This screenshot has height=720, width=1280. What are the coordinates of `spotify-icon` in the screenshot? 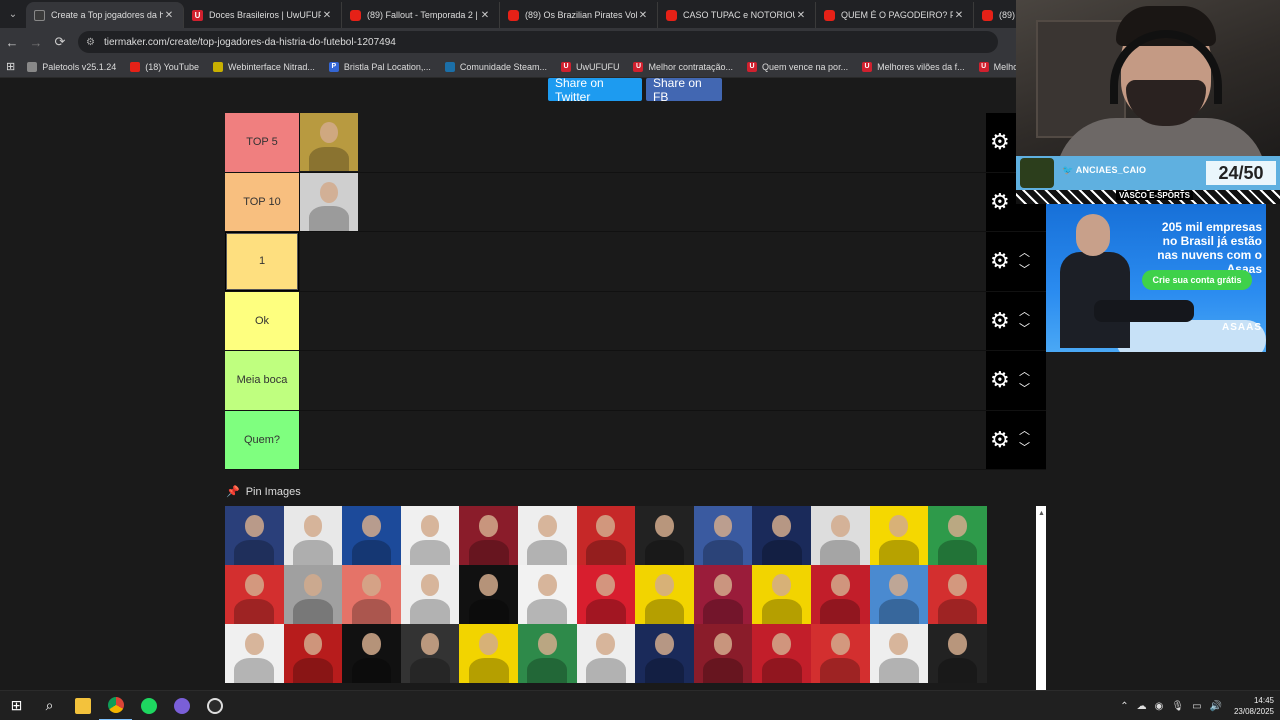 It's located at (148, 705).